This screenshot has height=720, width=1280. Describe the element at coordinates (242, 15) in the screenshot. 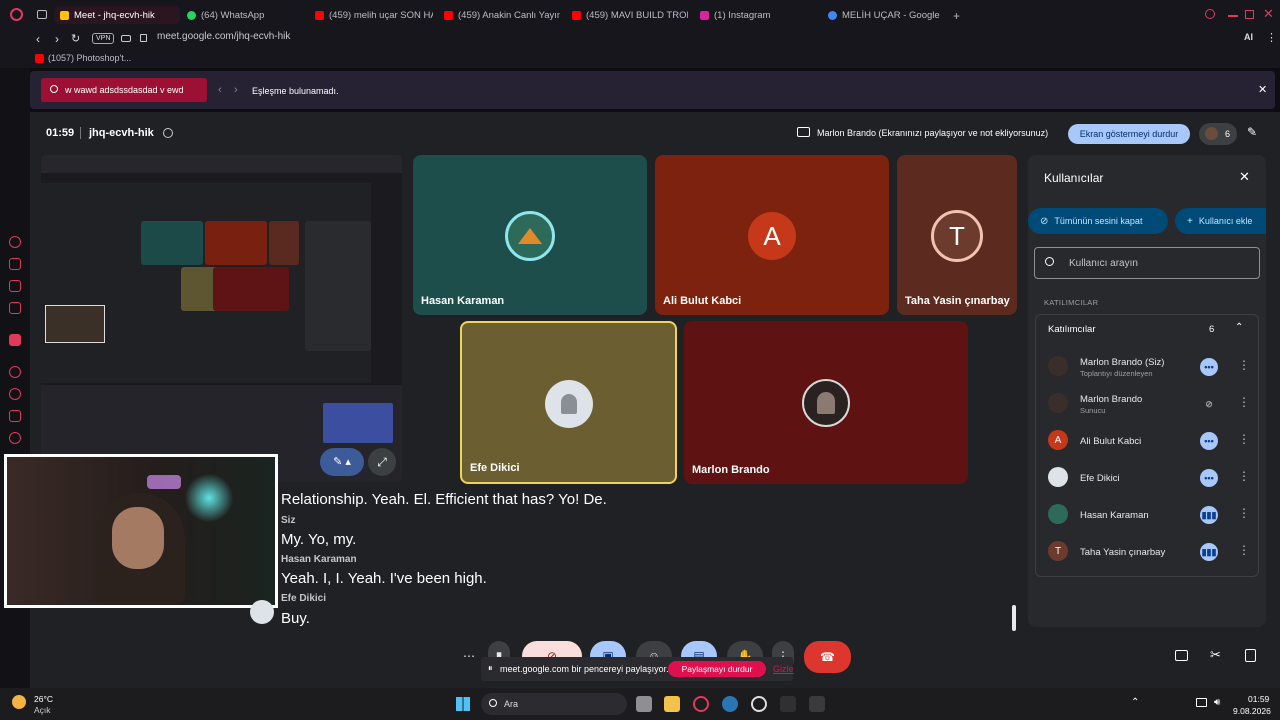

I see `tab-whatsapp: (64) WhatsApp` at that location.